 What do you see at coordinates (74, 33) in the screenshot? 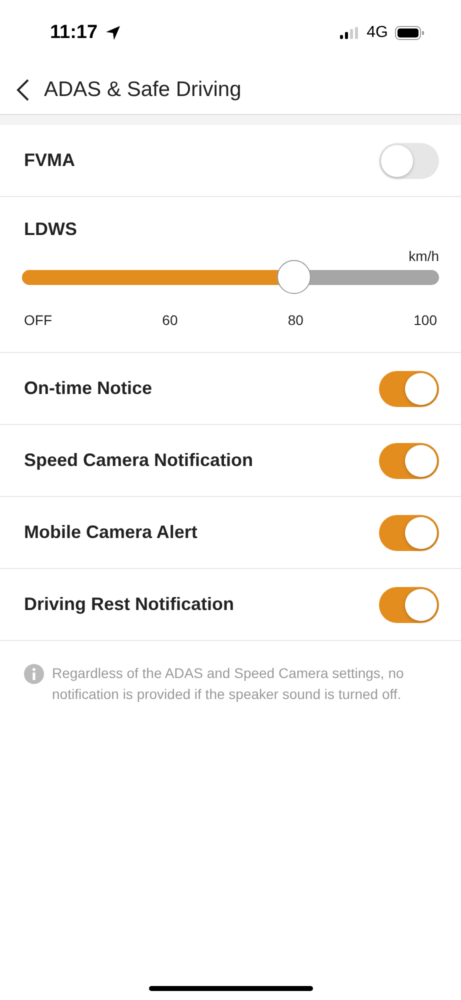
I see `status-time: 11:17` at bounding box center [74, 33].